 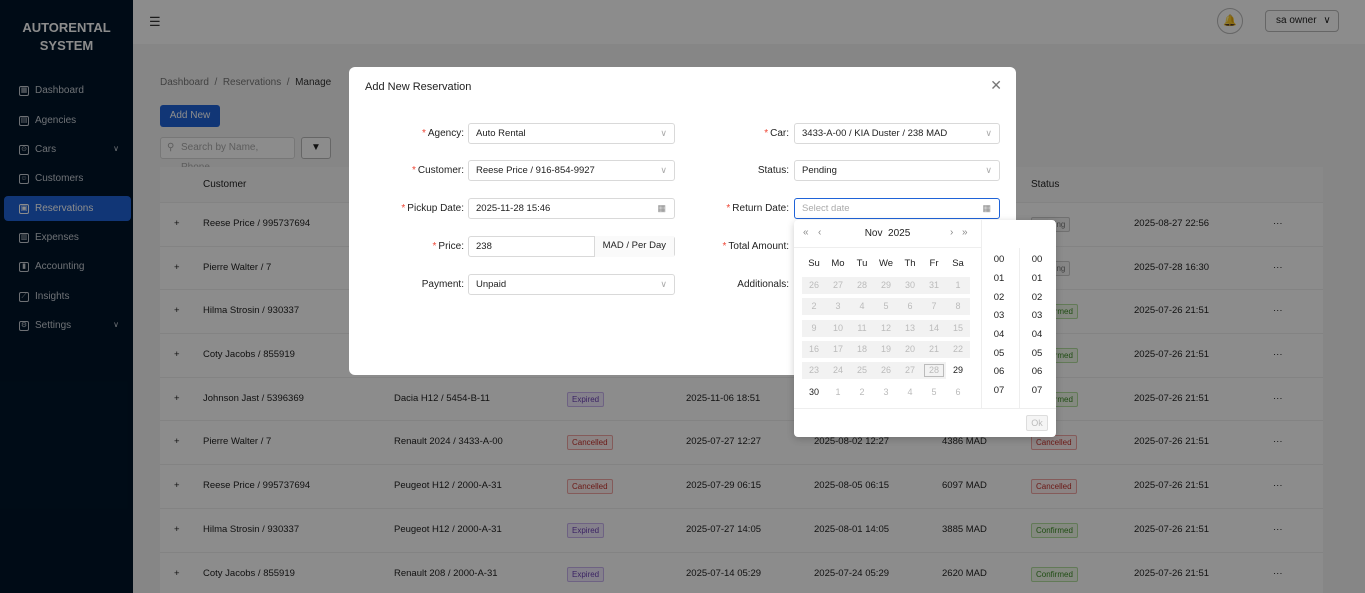 What do you see at coordinates (910, 328) in the screenshot?
I see `calendar-day: 13` at bounding box center [910, 328].